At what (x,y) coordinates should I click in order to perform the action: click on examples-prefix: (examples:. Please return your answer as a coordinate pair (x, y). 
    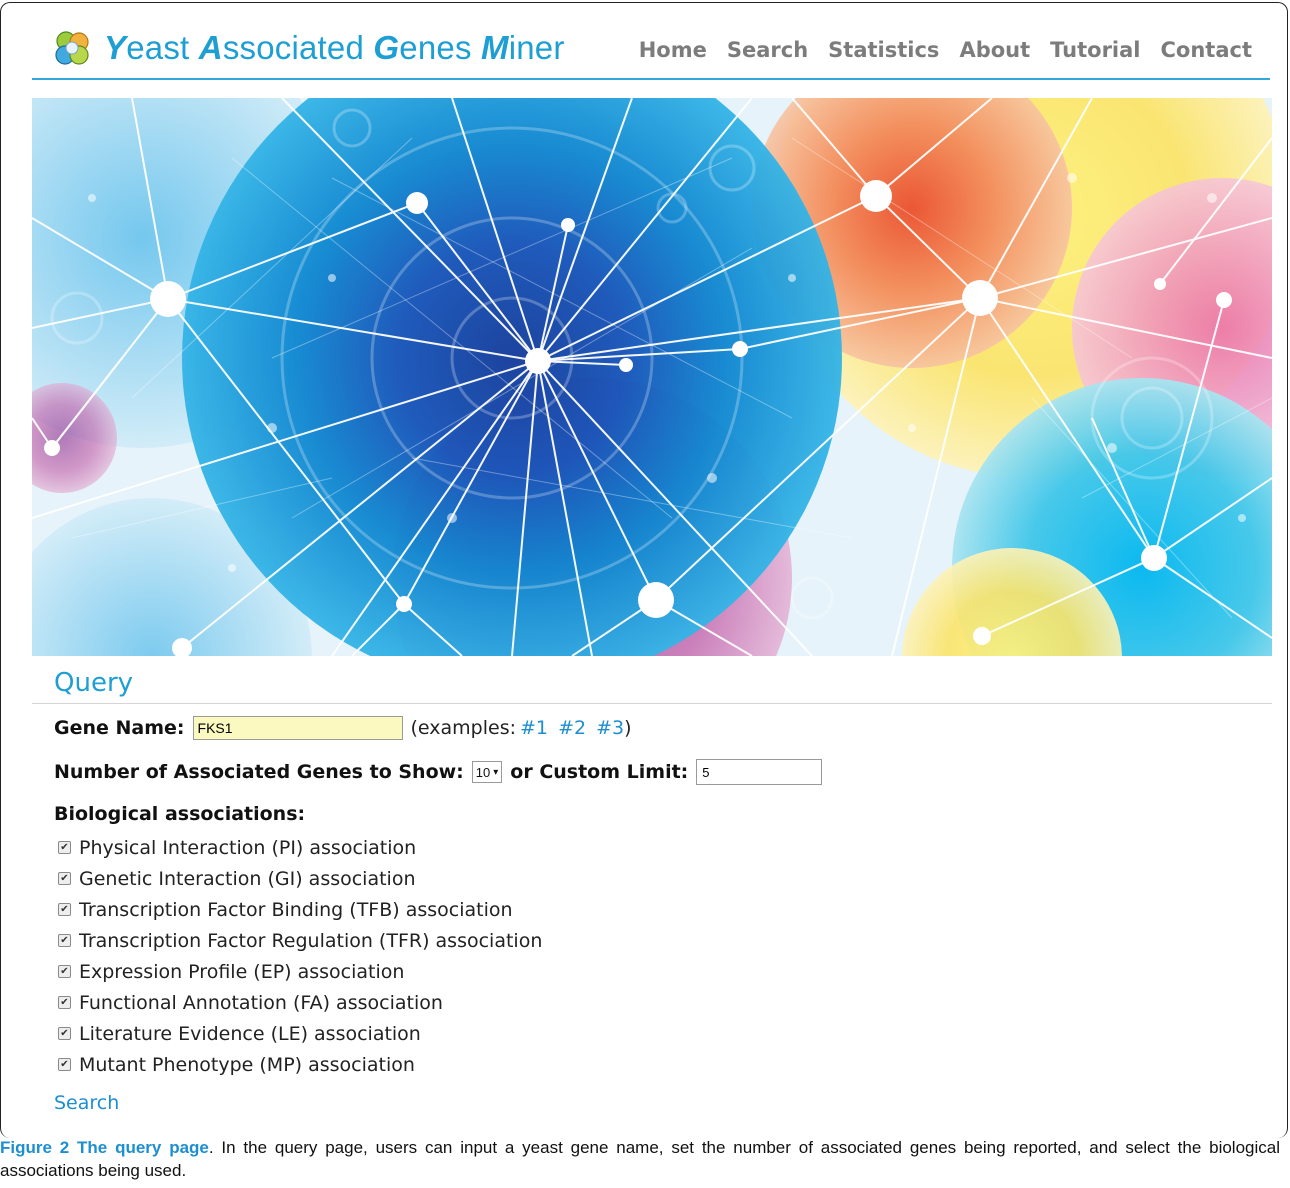
    Looking at the image, I should click on (463, 728).